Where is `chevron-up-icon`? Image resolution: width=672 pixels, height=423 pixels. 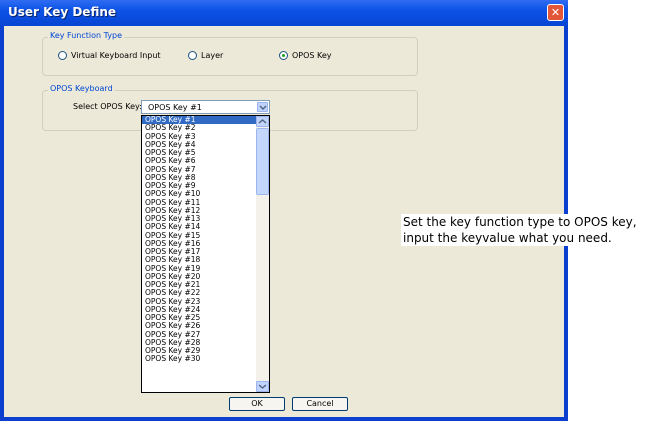 chevron-up-icon is located at coordinates (262, 121).